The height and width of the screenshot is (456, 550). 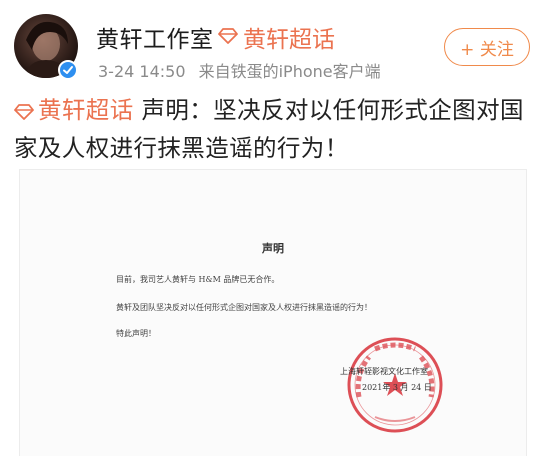 I want to click on follow-button: + 关注, so click(x=487, y=47).